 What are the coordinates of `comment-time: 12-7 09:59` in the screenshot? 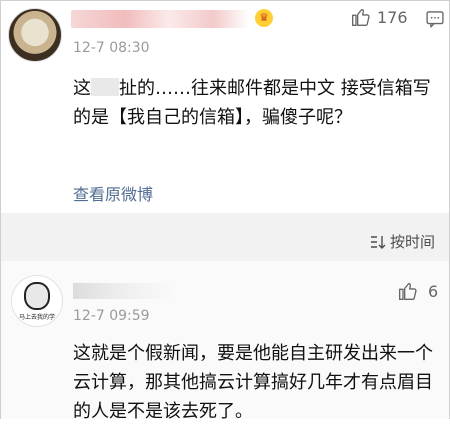 It's located at (111, 316).